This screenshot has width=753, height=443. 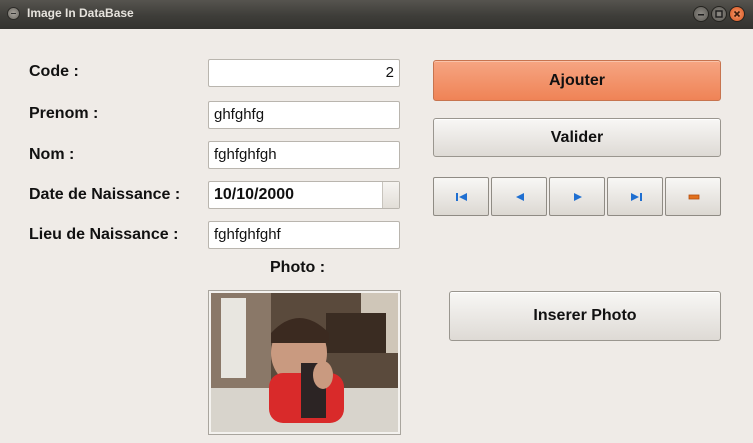 I want to click on delete-record-icon, so click(x=694, y=197).